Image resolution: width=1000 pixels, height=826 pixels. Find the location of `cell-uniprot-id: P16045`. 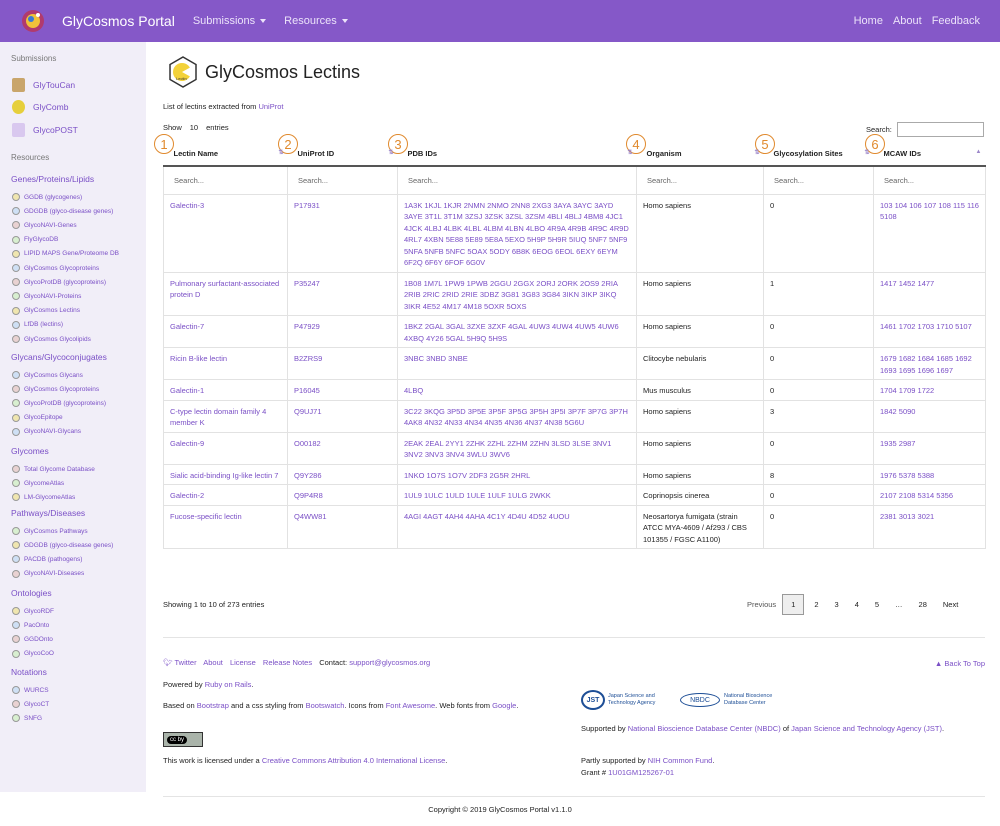

cell-uniprot-id: P16045 is located at coordinates (342, 390).